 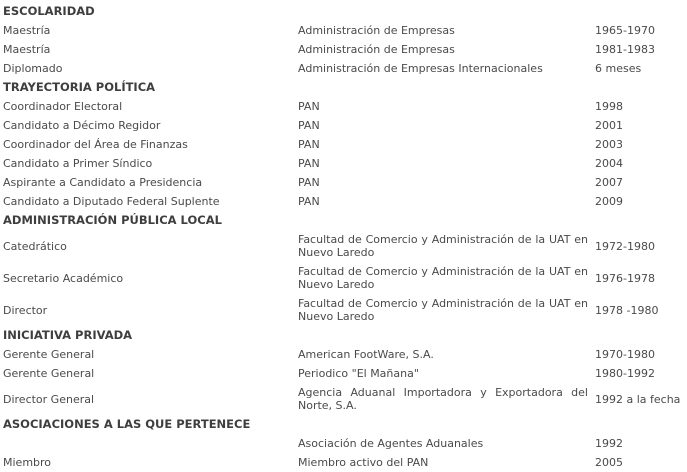 What do you see at coordinates (609, 106) in the screenshot?
I see `period-cell: 1998` at bounding box center [609, 106].